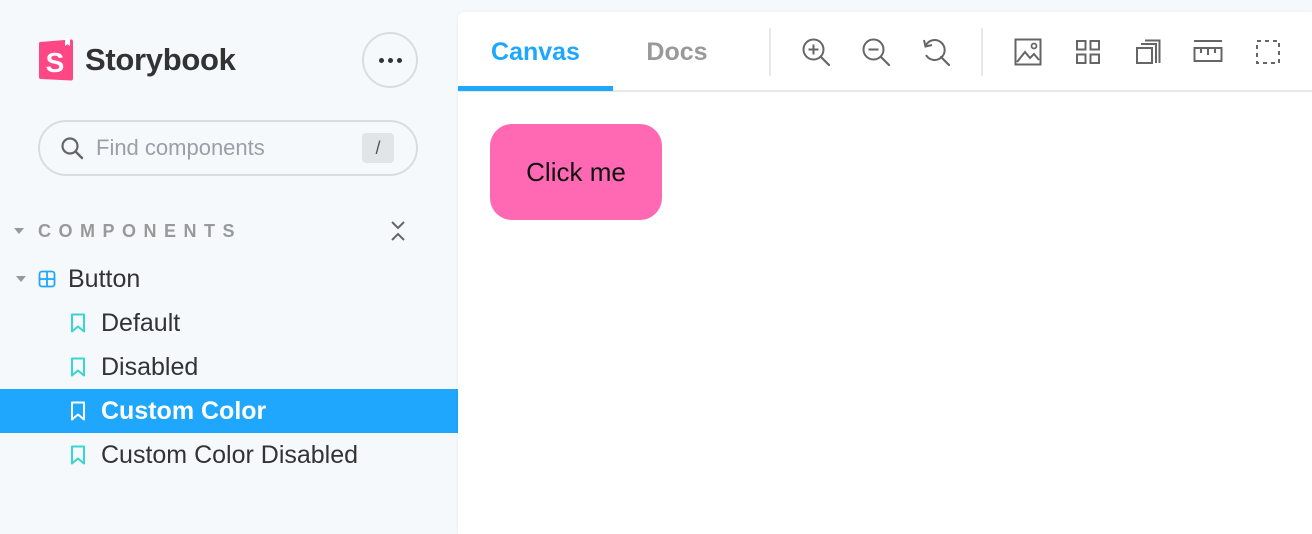 Image resolution: width=1312 pixels, height=534 pixels. What do you see at coordinates (677, 52) in the screenshot?
I see `tab-docs: Docs` at bounding box center [677, 52].